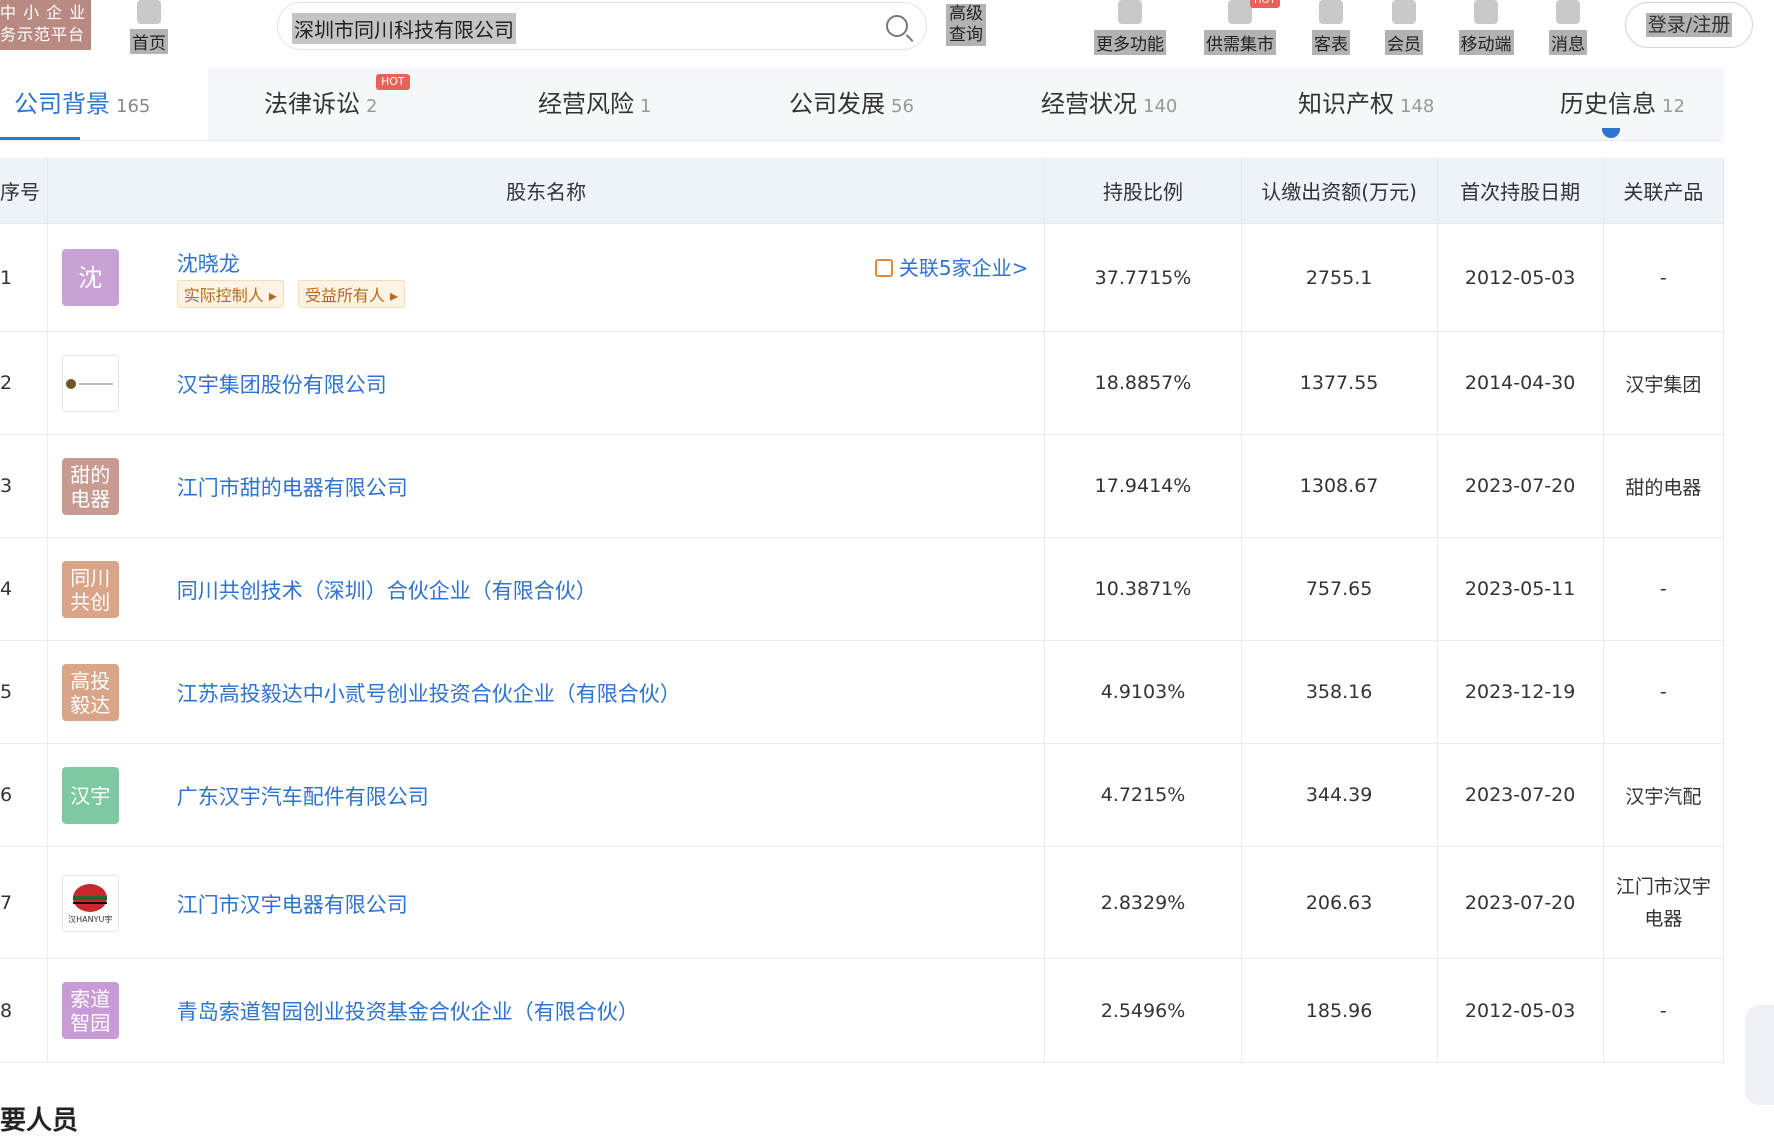 This screenshot has width=1774, height=1137. What do you see at coordinates (1109, 104) in the screenshot?
I see `tab-operating-status: 经营状况 140` at bounding box center [1109, 104].